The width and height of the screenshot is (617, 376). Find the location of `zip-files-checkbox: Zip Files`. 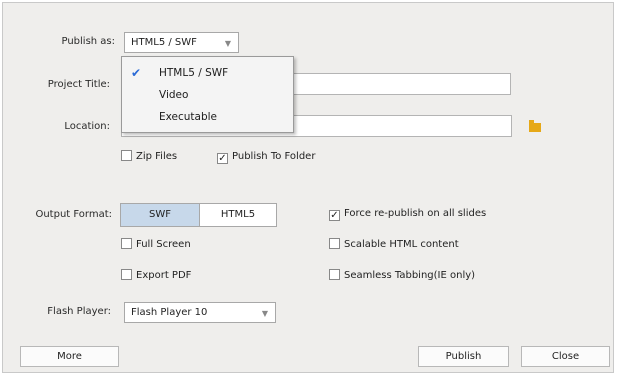

zip-files-checkbox: Zip Files is located at coordinates (149, 157).